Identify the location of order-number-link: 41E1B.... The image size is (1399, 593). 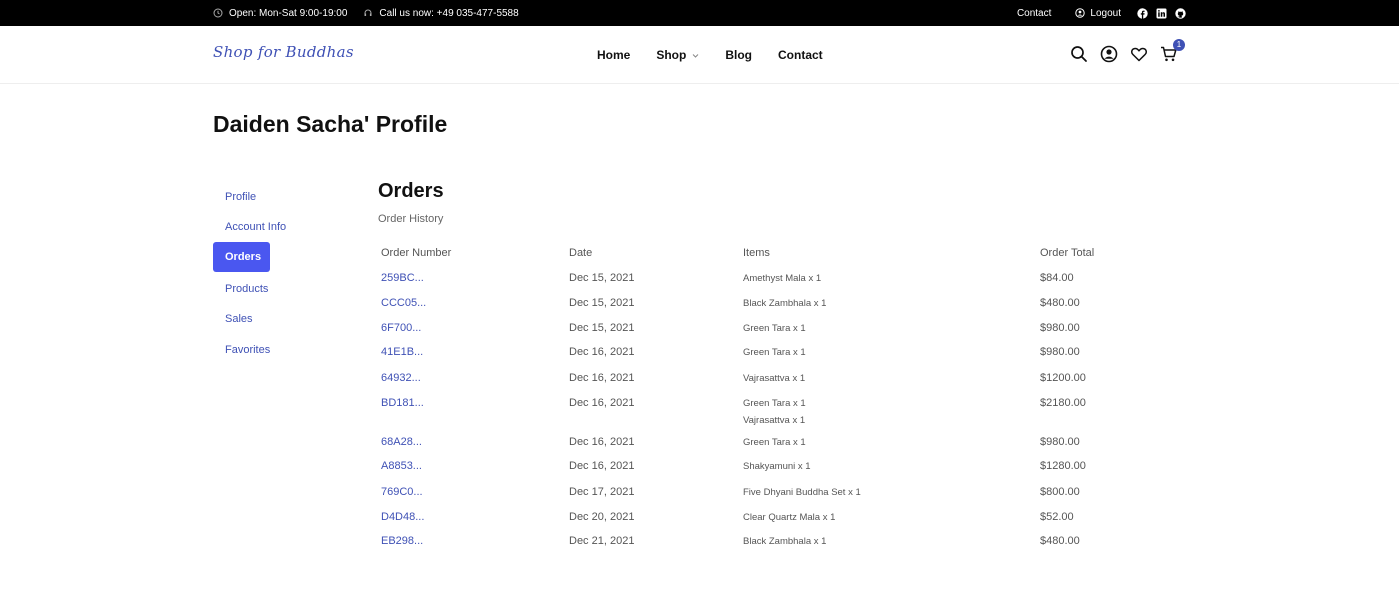
(402, 352).